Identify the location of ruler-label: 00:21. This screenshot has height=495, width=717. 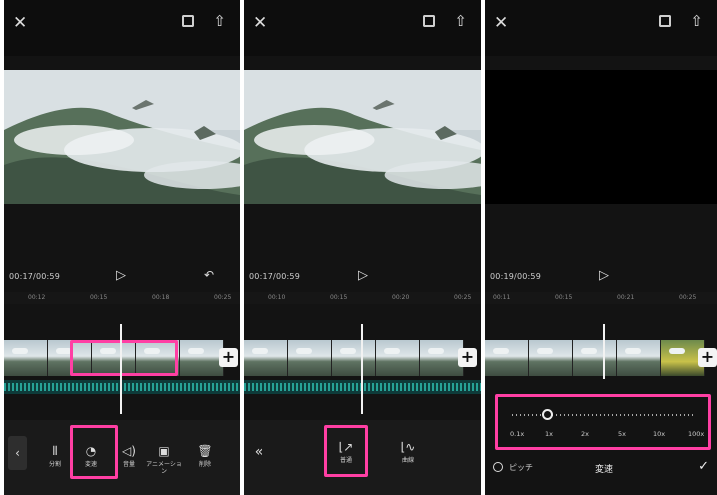
(626, 297).